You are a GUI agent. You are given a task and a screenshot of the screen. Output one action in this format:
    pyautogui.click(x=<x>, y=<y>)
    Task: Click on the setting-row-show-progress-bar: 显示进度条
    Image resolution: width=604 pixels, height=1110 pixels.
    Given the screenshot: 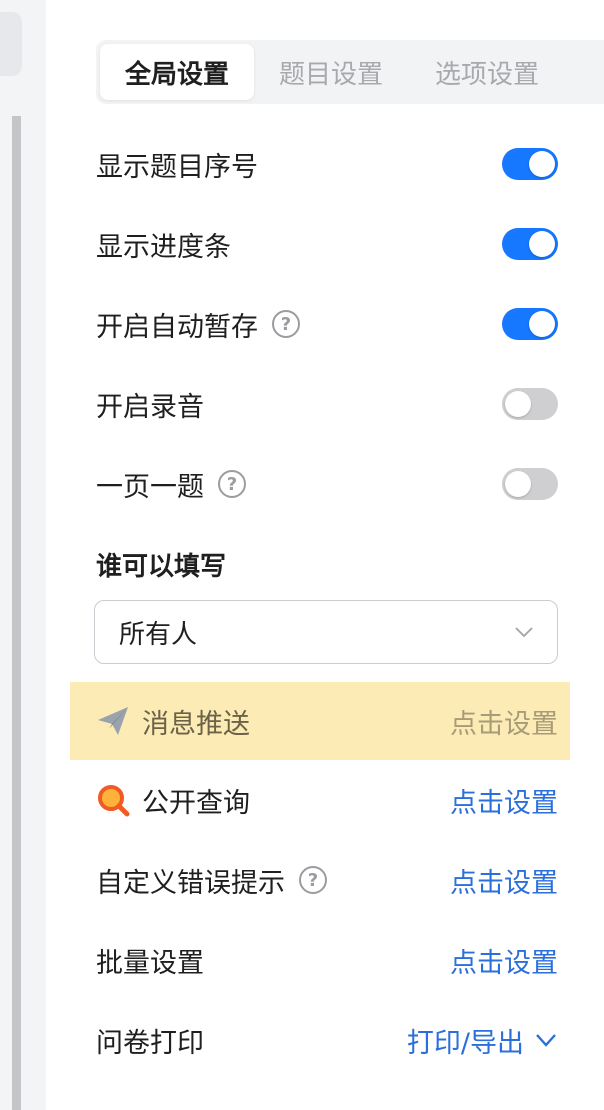 What is the action you would take?
    pyautogui.click(x=327, y=244)
    